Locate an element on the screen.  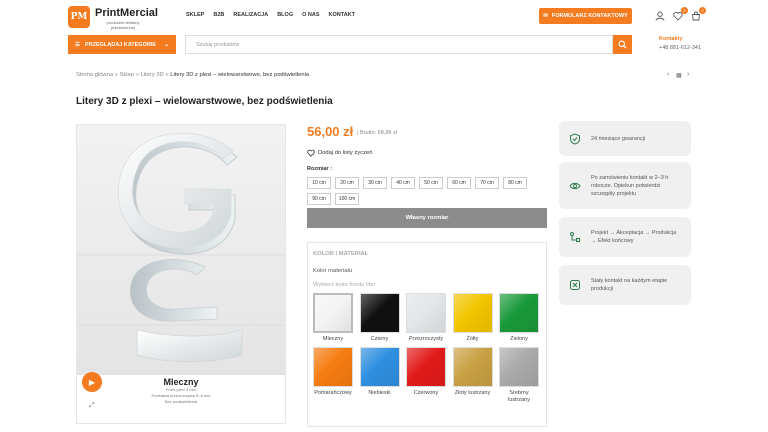
search-button is located at coordinates (622, 44).